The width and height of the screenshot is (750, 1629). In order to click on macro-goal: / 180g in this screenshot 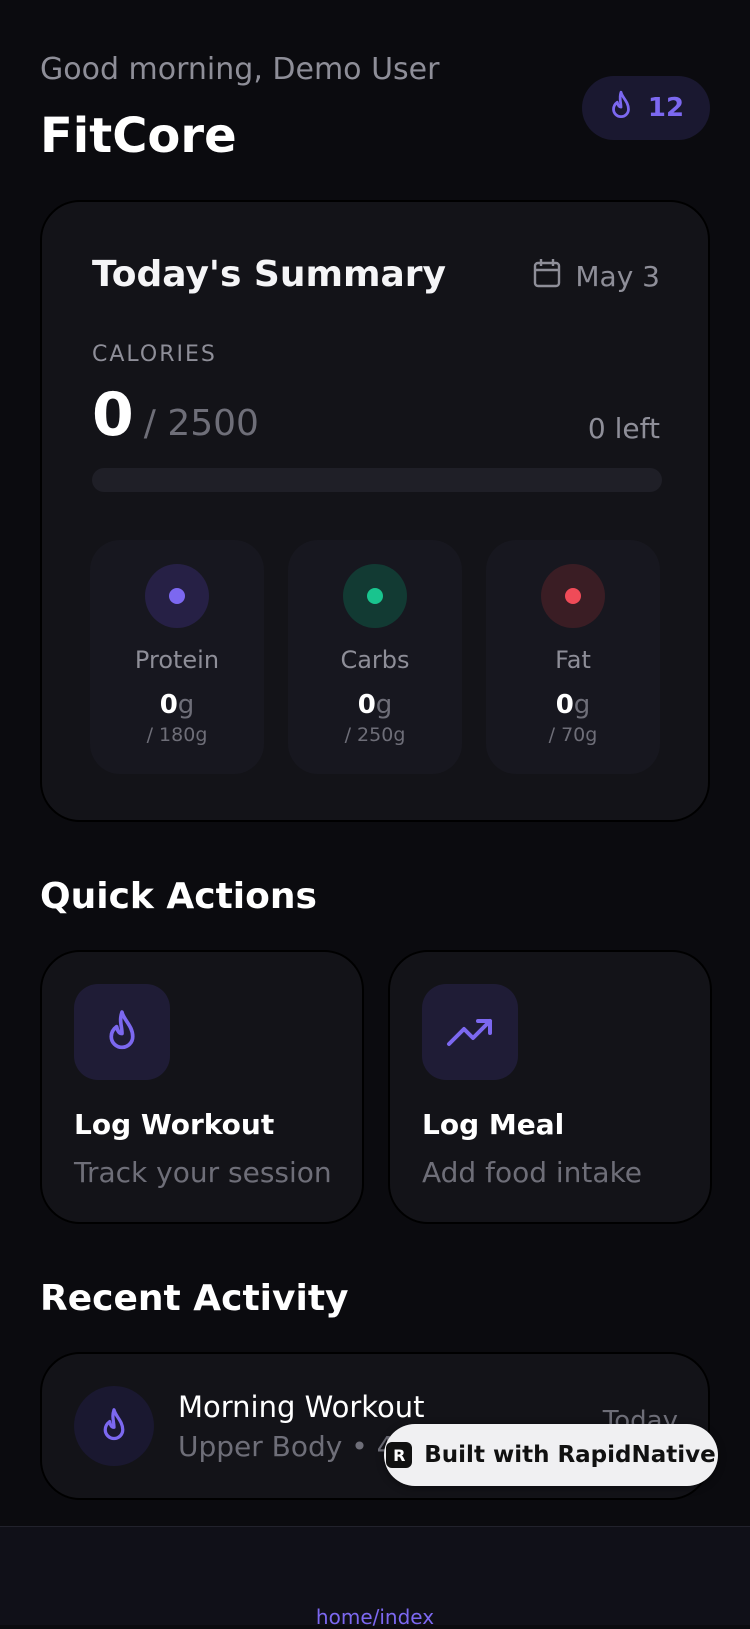, I will do `click(177, 735)`.